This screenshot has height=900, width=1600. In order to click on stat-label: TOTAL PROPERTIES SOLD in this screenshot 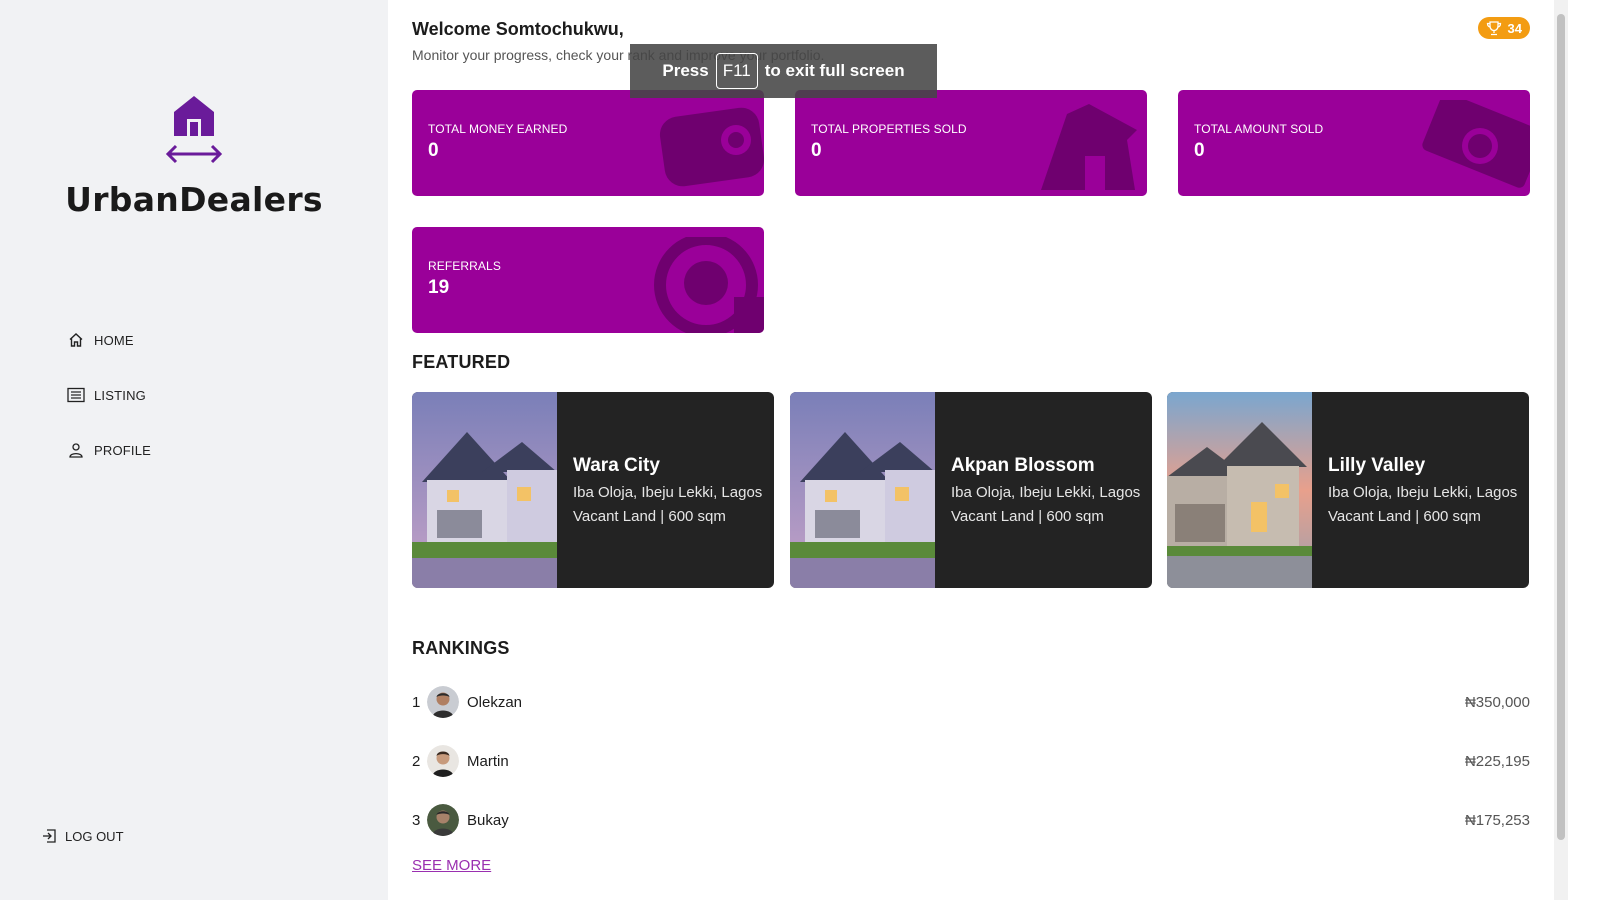, I will do `click(889, 129)`.